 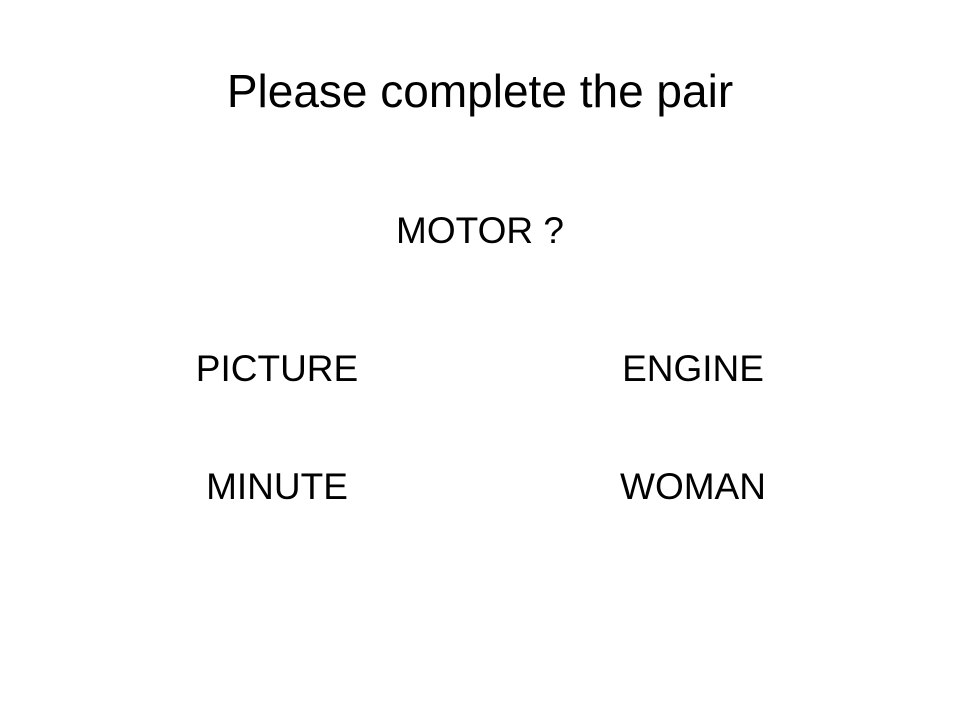 What do you see at coordinates (277, 487) in the screenshot?
I see `option-minute: MINUTE` at bounding box center [277, 487].